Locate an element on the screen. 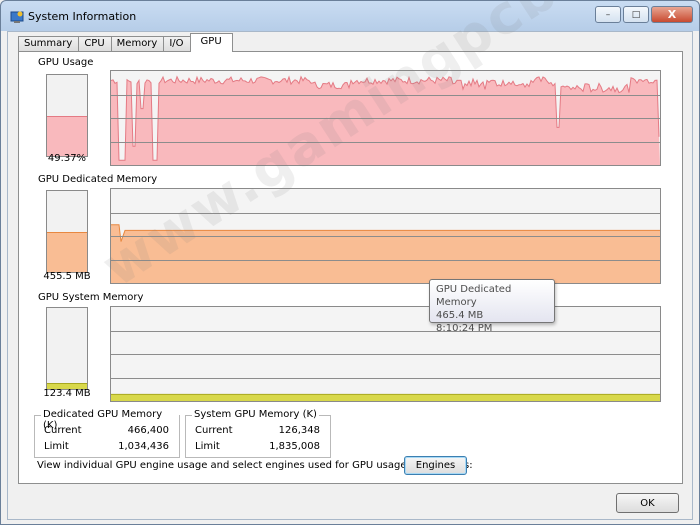 Image resolution: width=700 pixels, height=525 pixels. dedicated-memory-graph is located at coordinates (385, 236).